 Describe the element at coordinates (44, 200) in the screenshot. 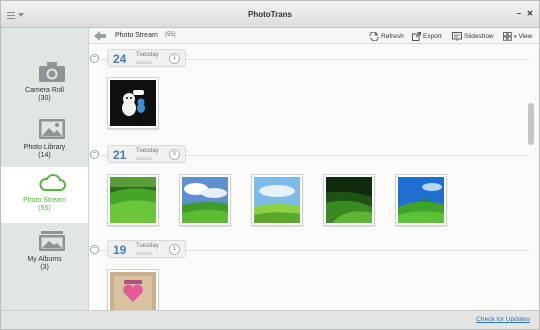

I see `sidebar-item-label: Photo Stream` at that location.